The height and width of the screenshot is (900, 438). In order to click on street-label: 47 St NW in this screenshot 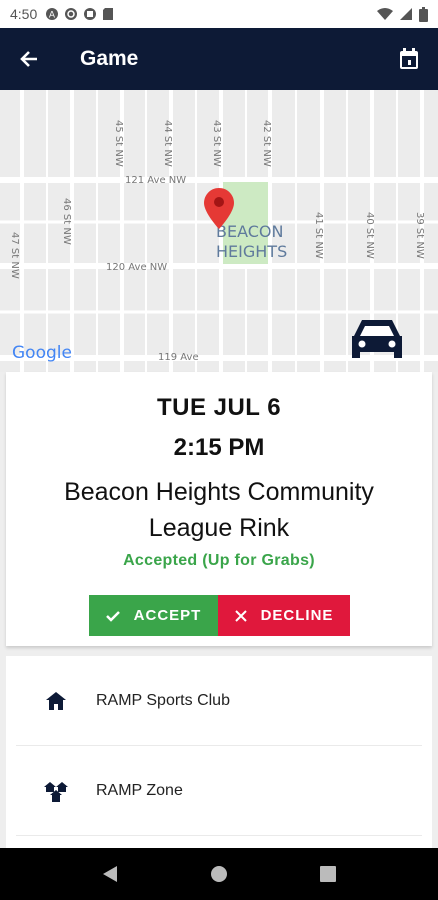, I will do `click(14, 255)`.